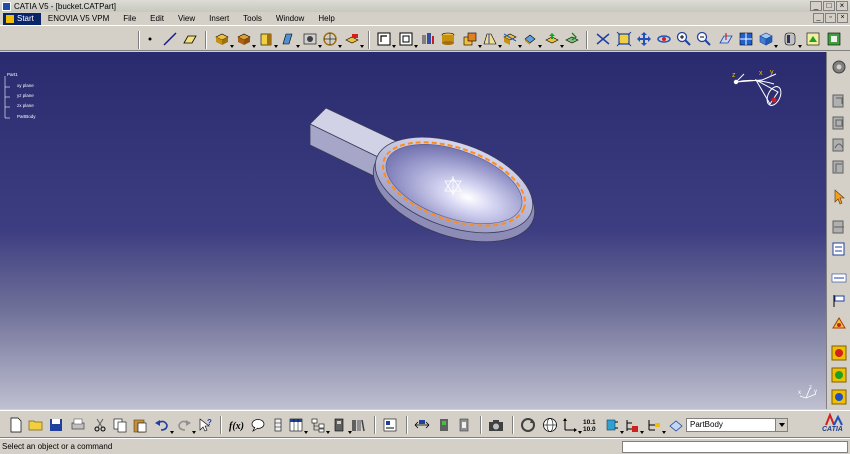 The height and width of the screenshot is (454, 850). I want to click on zoom-out-icon, so click(704, 39).